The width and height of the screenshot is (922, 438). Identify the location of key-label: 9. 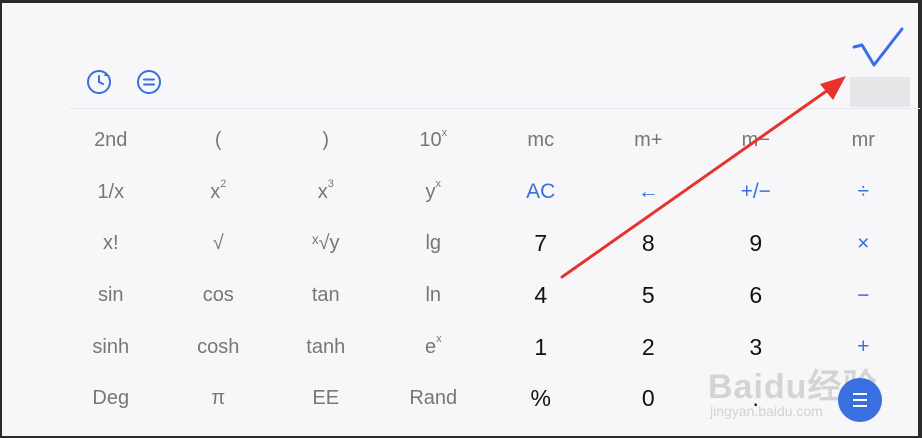
(756, 243).